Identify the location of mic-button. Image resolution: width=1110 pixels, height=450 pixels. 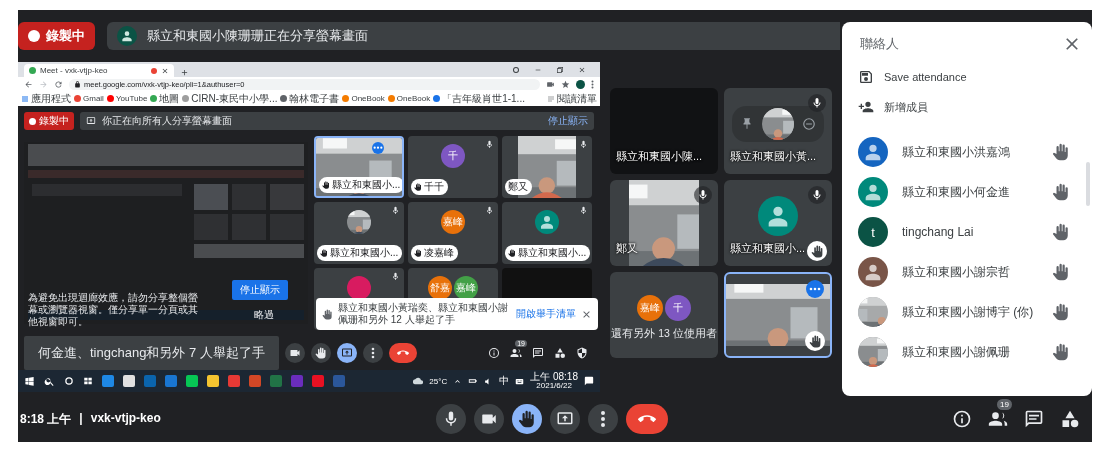
(451, 419).